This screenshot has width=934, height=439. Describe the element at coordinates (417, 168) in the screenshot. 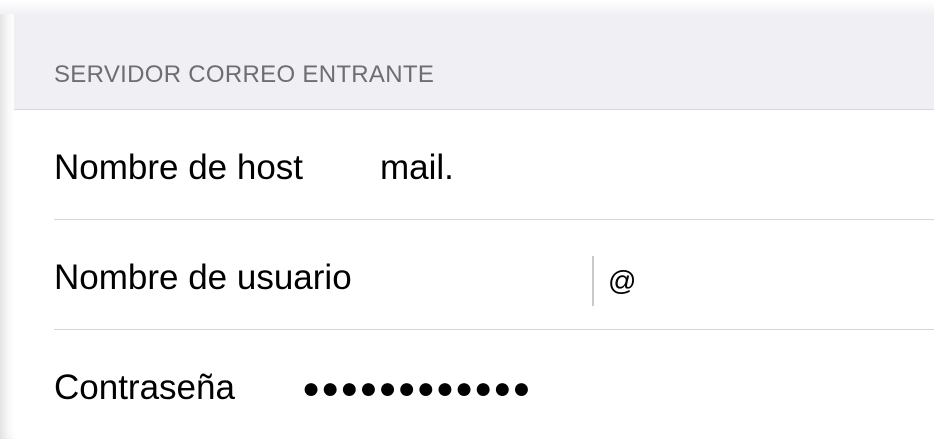

I see `hostname-field: mail.` at that location.